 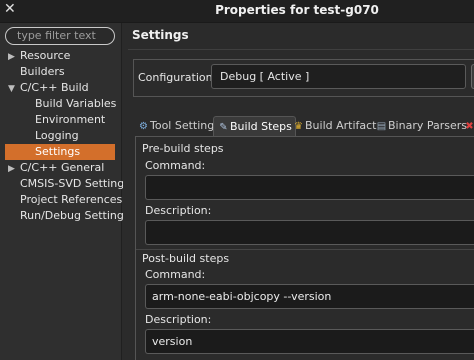 I want to click on sidebar-item-builders: Builders, so click(x=70, y=72).